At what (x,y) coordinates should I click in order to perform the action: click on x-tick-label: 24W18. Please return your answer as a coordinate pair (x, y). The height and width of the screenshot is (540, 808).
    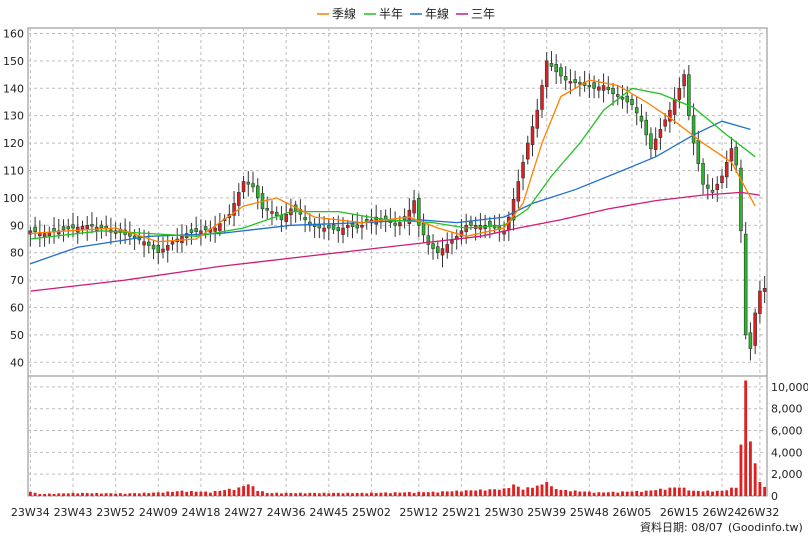
    Looking at the image, I should click on (200, 512).